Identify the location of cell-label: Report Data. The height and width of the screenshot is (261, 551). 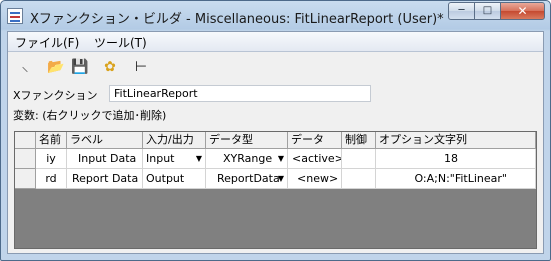
(105, 179).